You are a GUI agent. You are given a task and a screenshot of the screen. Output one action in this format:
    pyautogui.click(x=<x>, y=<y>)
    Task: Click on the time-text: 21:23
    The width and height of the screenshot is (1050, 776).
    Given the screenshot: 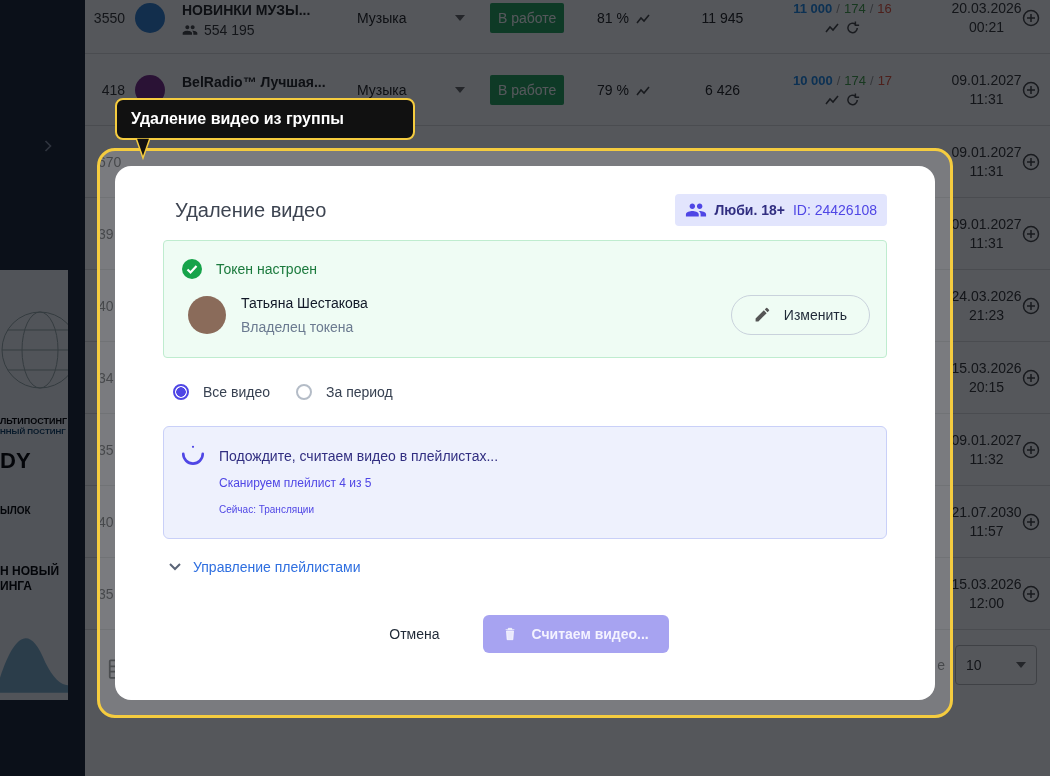 What is the action you would take?
    pyautogui.click(x=986, y=315)
    